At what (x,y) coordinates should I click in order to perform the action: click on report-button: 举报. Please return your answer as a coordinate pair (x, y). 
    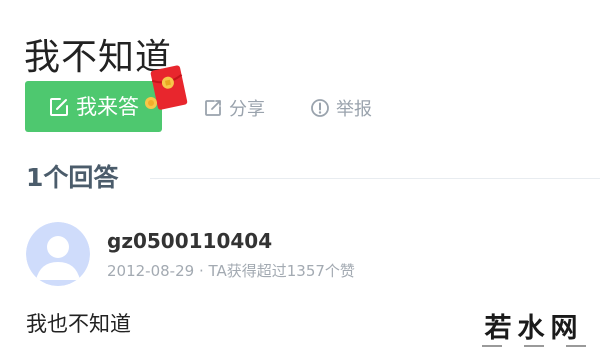
    Looking at the image, I should click on (341, 108).